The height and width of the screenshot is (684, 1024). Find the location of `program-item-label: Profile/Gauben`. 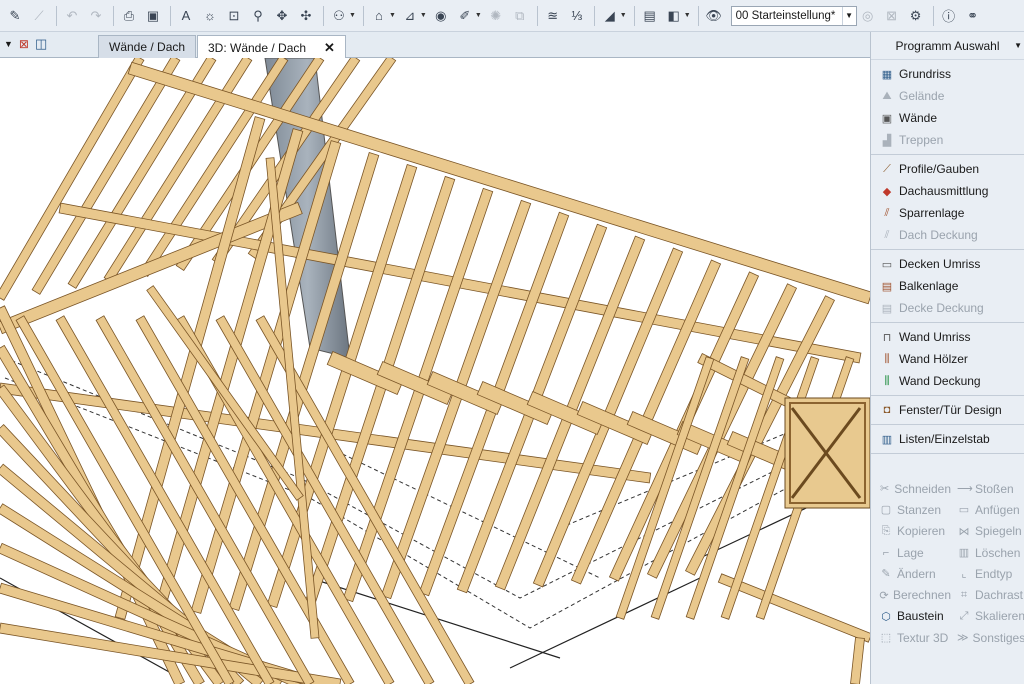

program-item-label: Profile/Gauben is located at coordinates (939, 169).